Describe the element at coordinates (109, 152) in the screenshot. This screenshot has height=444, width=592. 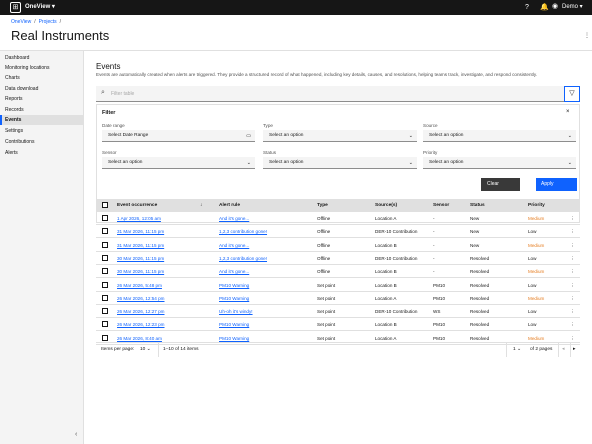
I see `sensor-label: Sensor` at that location.